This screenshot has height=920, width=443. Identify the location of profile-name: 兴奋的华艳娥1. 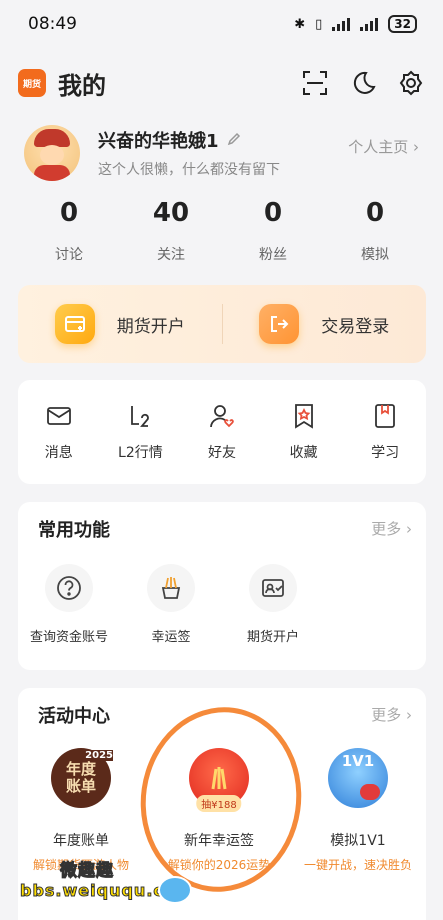
(158, 141).